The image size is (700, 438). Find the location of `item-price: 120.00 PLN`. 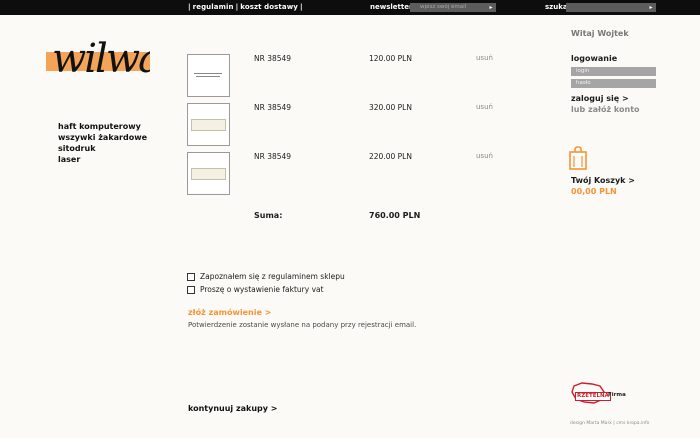

item-price: 120.00 PLN is located at coordinates (390, 58).